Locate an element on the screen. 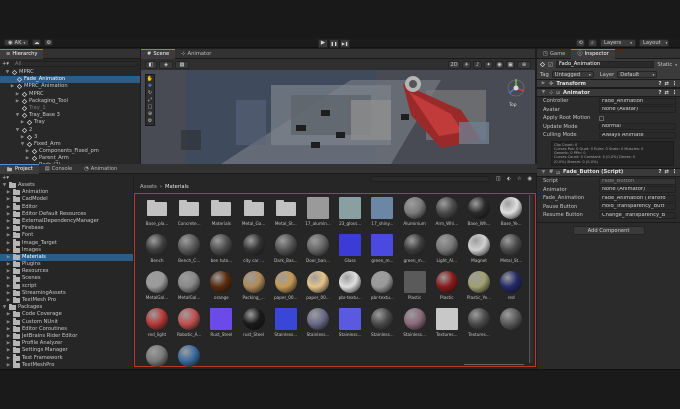  field-value: Normal is located at coordinates (637, 127).